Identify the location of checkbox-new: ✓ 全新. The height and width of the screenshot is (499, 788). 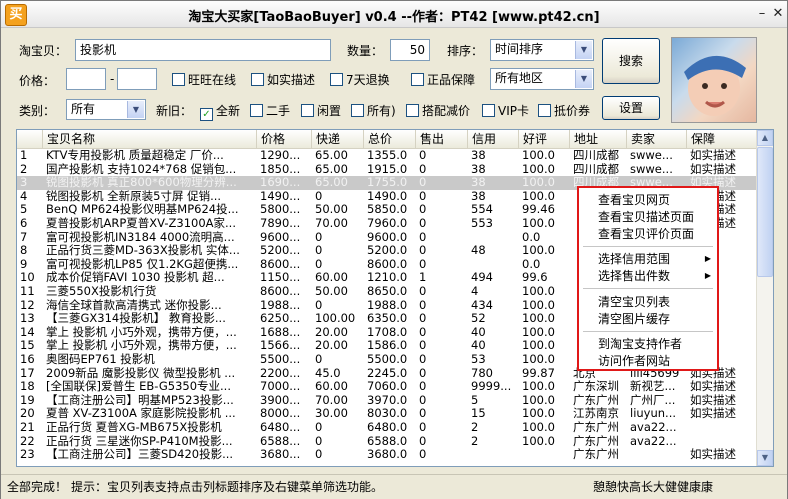
(220, 112).